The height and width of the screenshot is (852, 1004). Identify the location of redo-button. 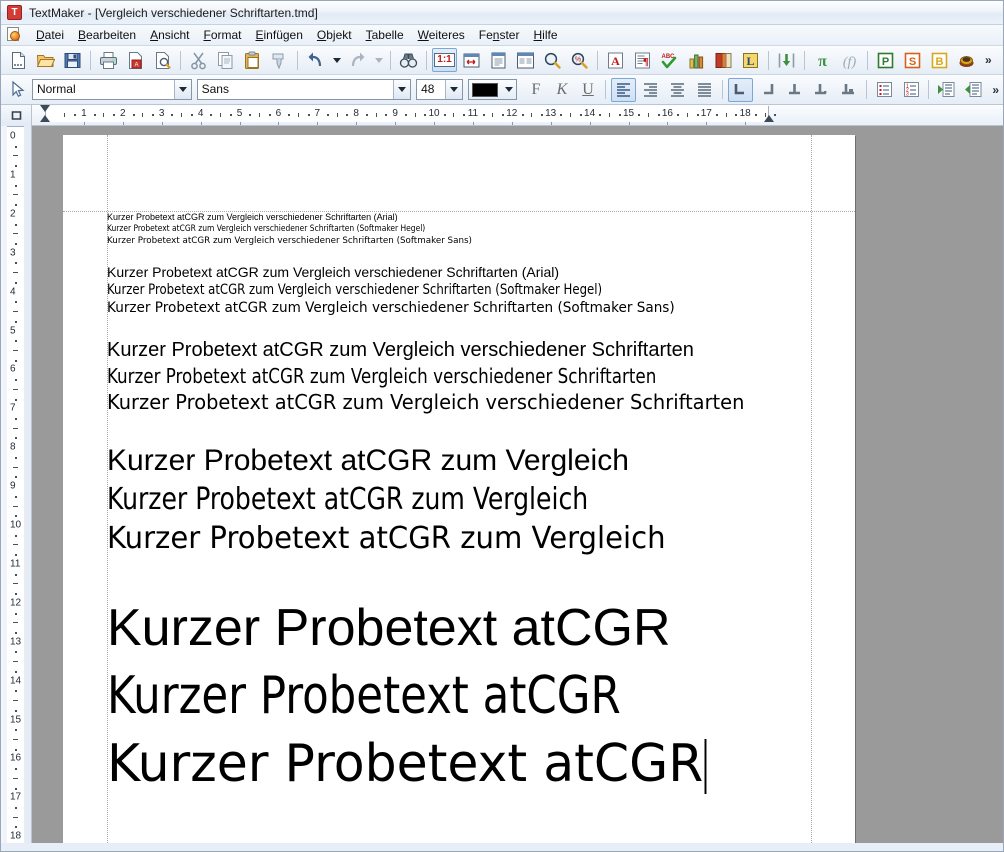
(357, 60).